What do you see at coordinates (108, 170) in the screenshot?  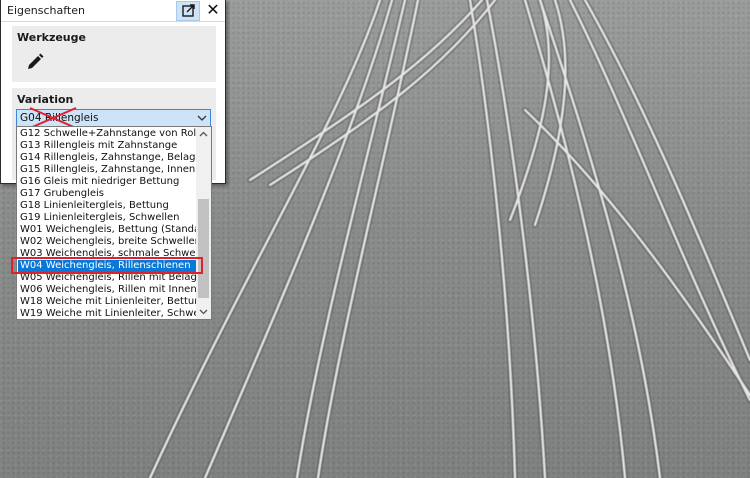 I see `variation-option: G15 Rillengleis, Zahnstange, Innenbelag` at bounding box center [108, 170].